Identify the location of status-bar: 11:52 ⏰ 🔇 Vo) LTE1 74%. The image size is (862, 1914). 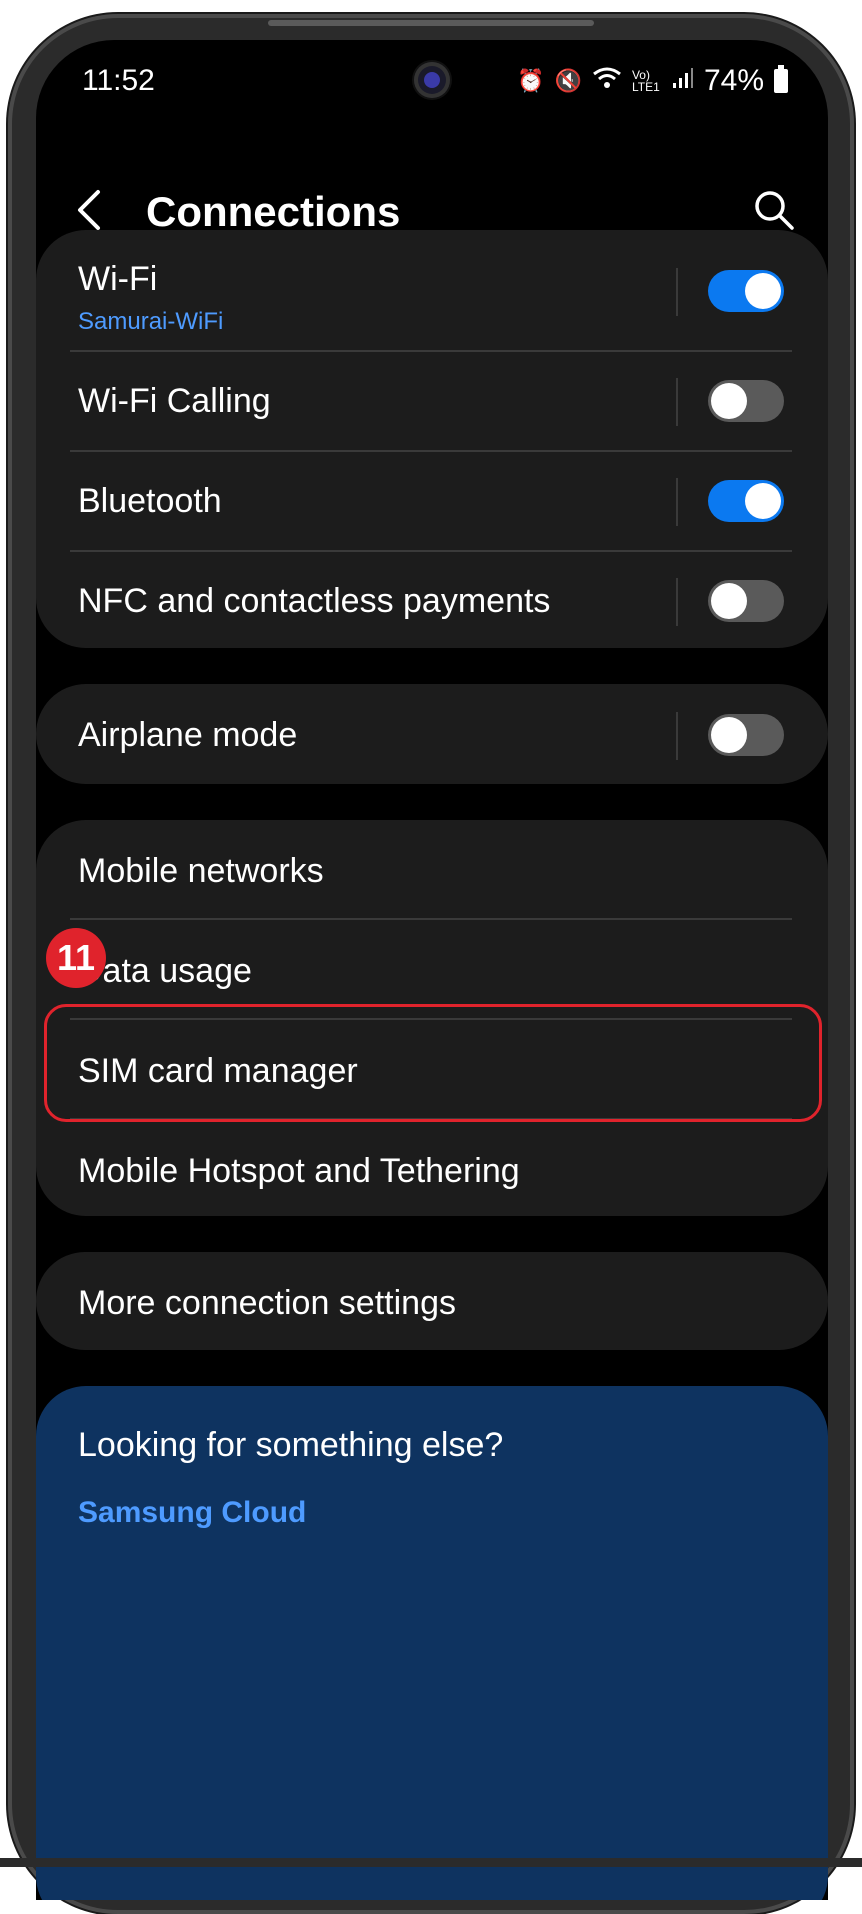
(432, 80).